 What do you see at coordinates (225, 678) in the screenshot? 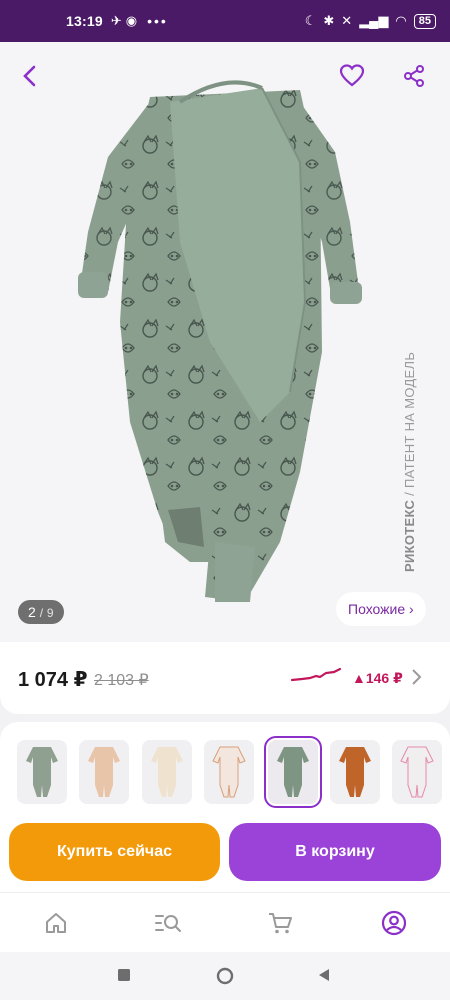
I see `price-card: 1 074 ₽ 2 103 ₽ ▲146 ₽` at bounding box center [225, 678].